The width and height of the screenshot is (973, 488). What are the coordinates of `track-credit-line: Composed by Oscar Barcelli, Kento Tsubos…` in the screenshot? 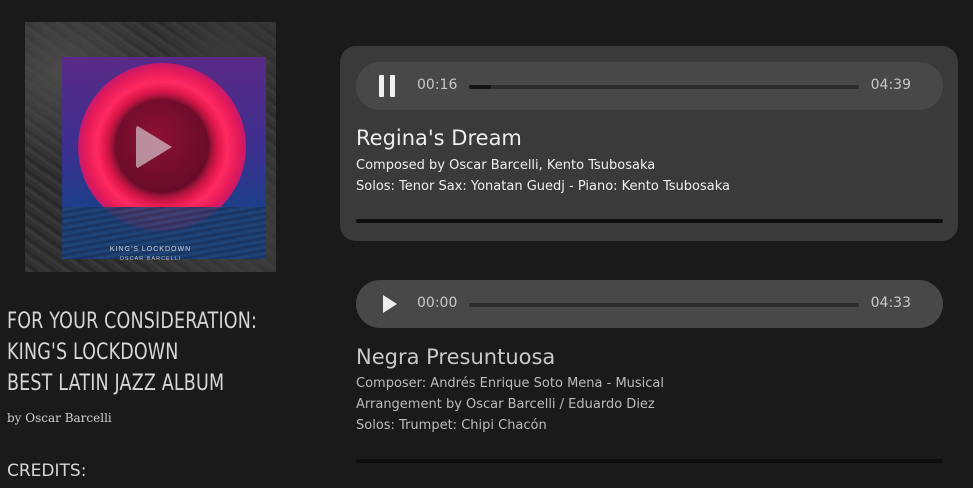 It's located at (506, 165).